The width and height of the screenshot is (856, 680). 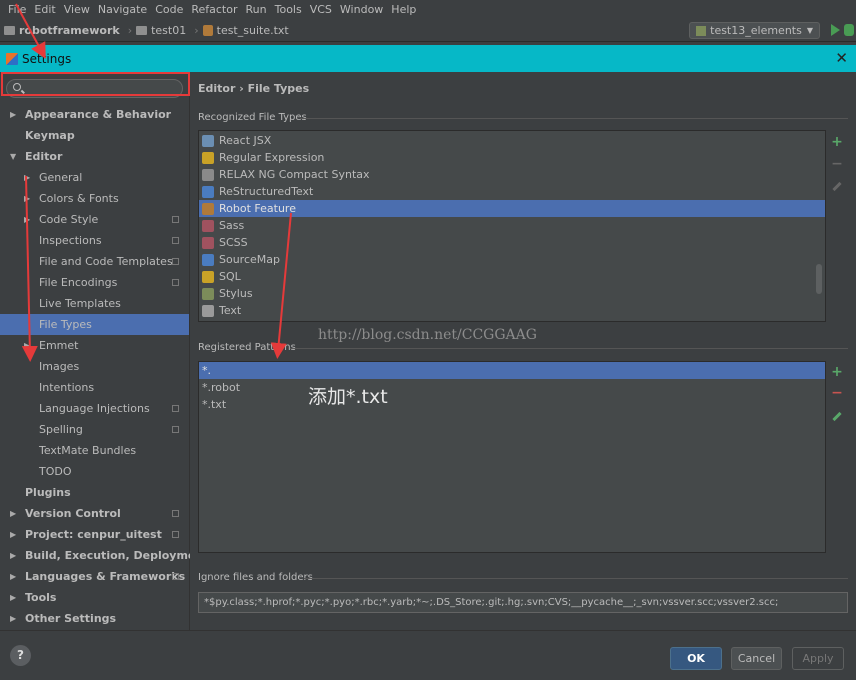 What do you see at coordinates (94, 387) in the screenshot?
I see `tree-item-intentions: Intentions` at bounding box center [94, 387].